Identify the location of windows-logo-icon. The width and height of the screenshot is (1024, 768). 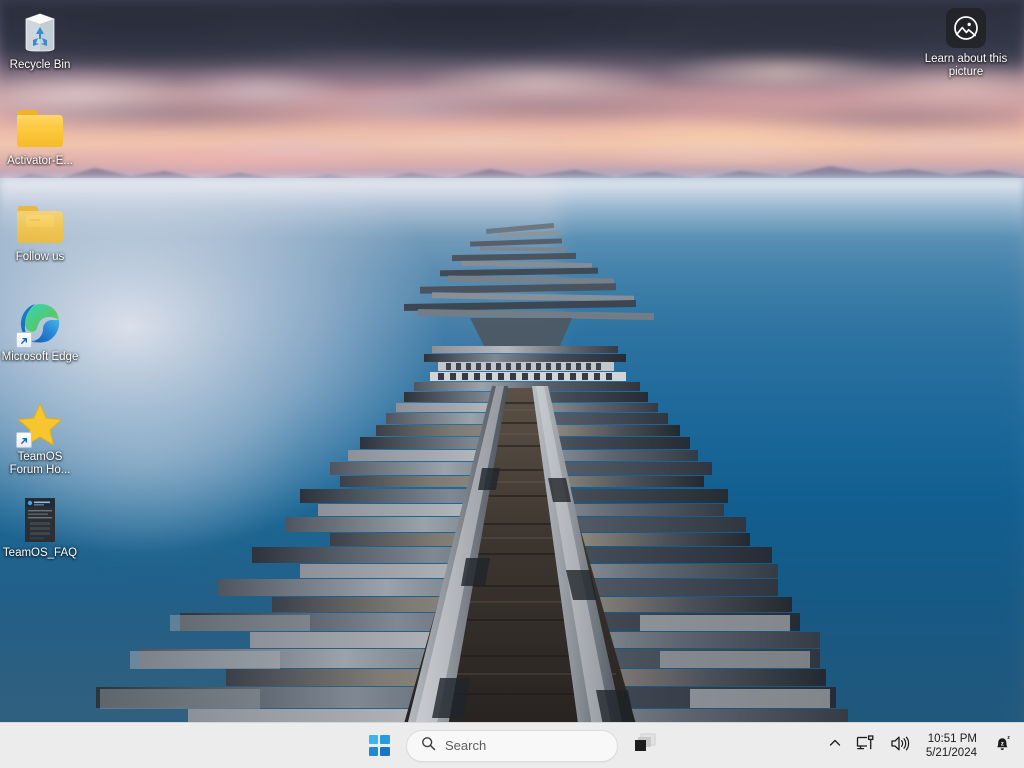
(379, 745).